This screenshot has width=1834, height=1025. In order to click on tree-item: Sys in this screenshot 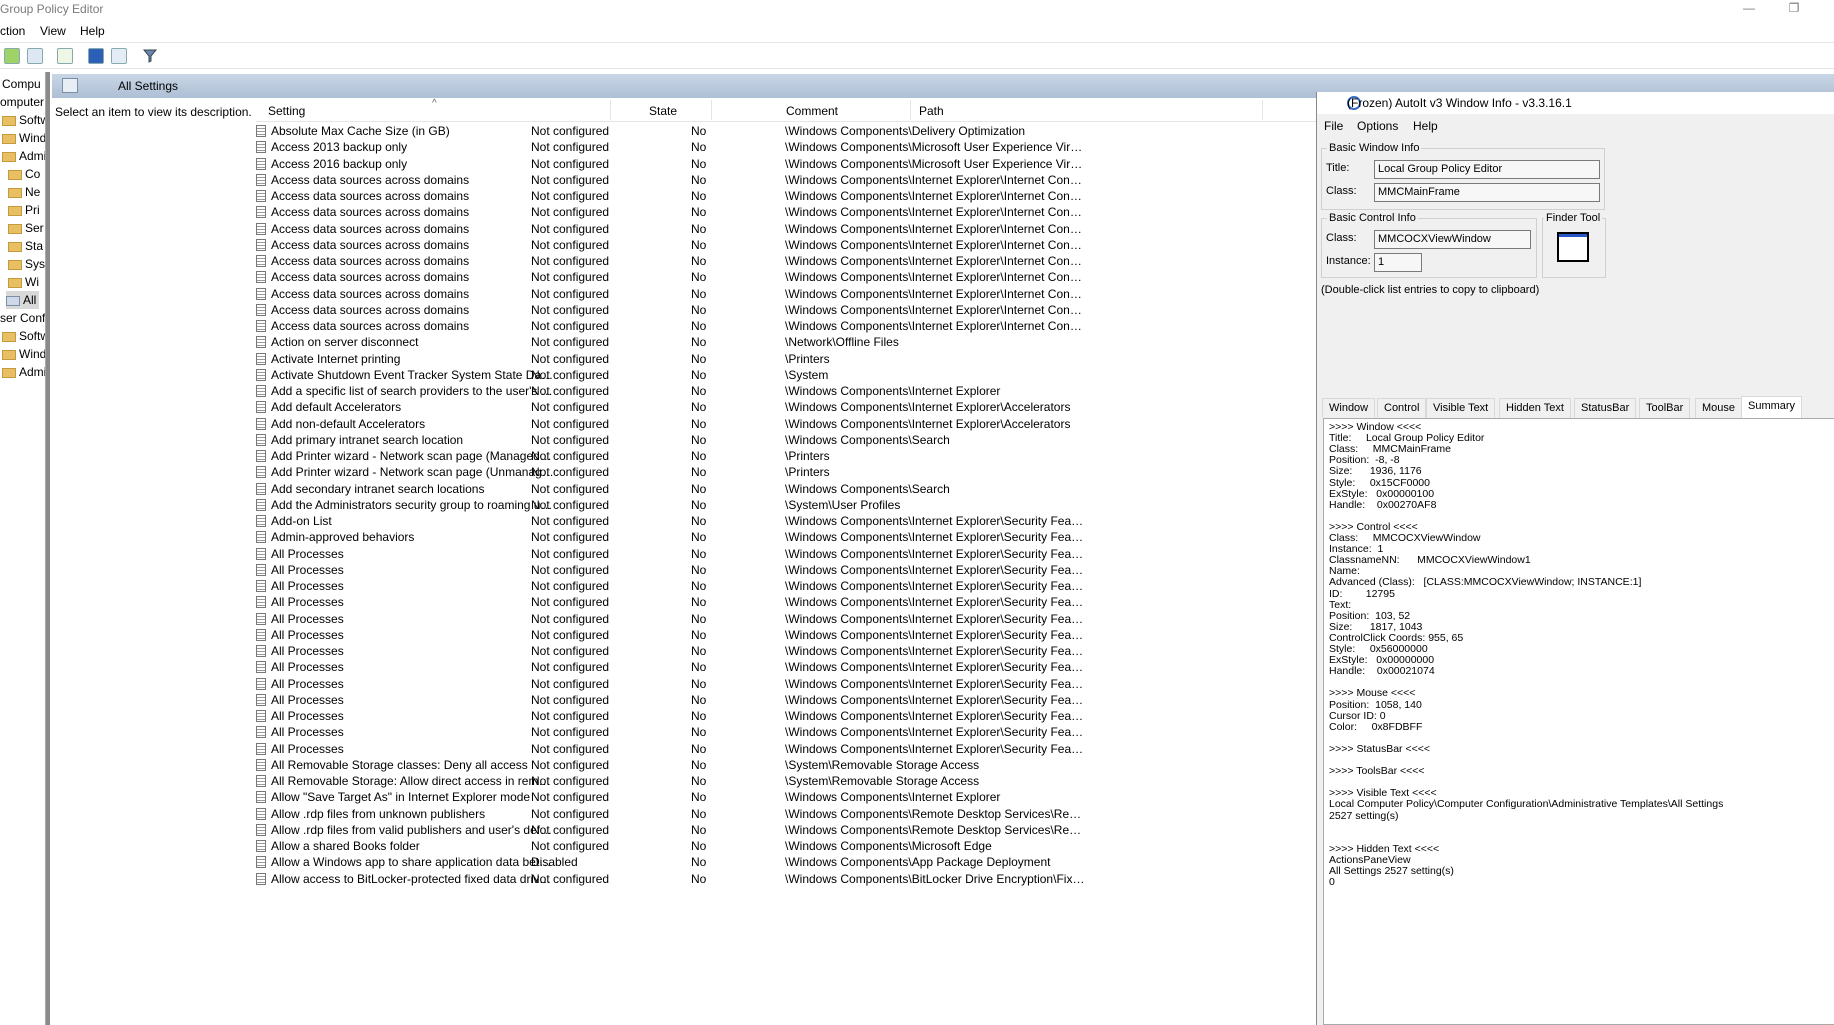, I will do `click(26, 264)`.